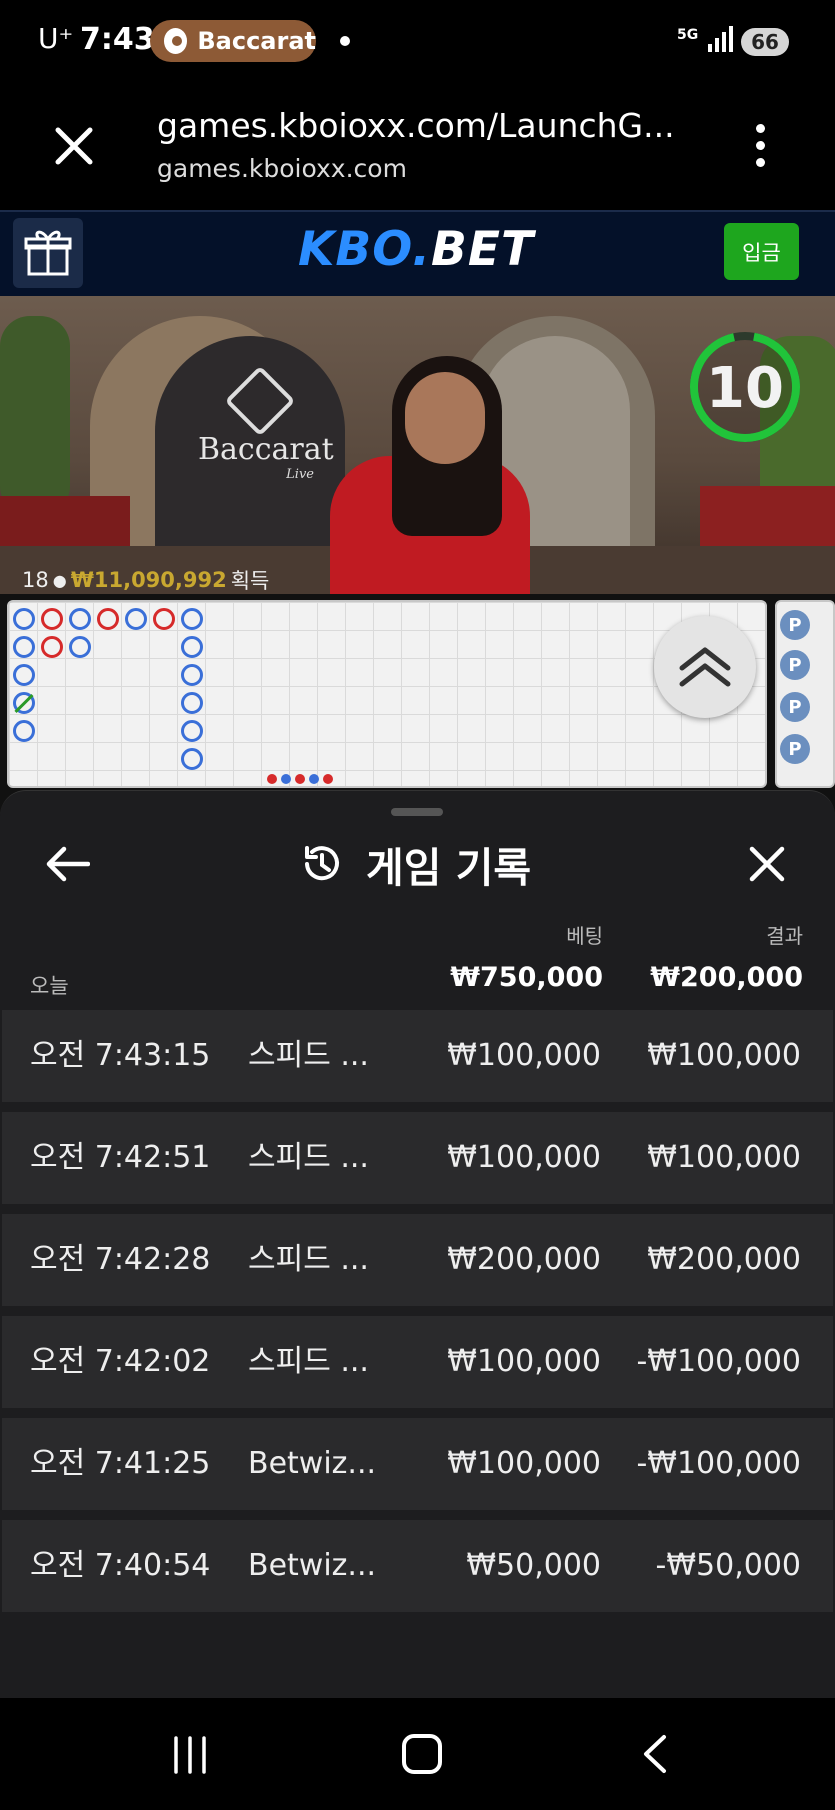 The height and width of the screenshot is (1810, 835). What do you see at coordinates (56, 38) in the screenshot?
I see `carrier-label: U⁺` at bounding box center [56, 38].